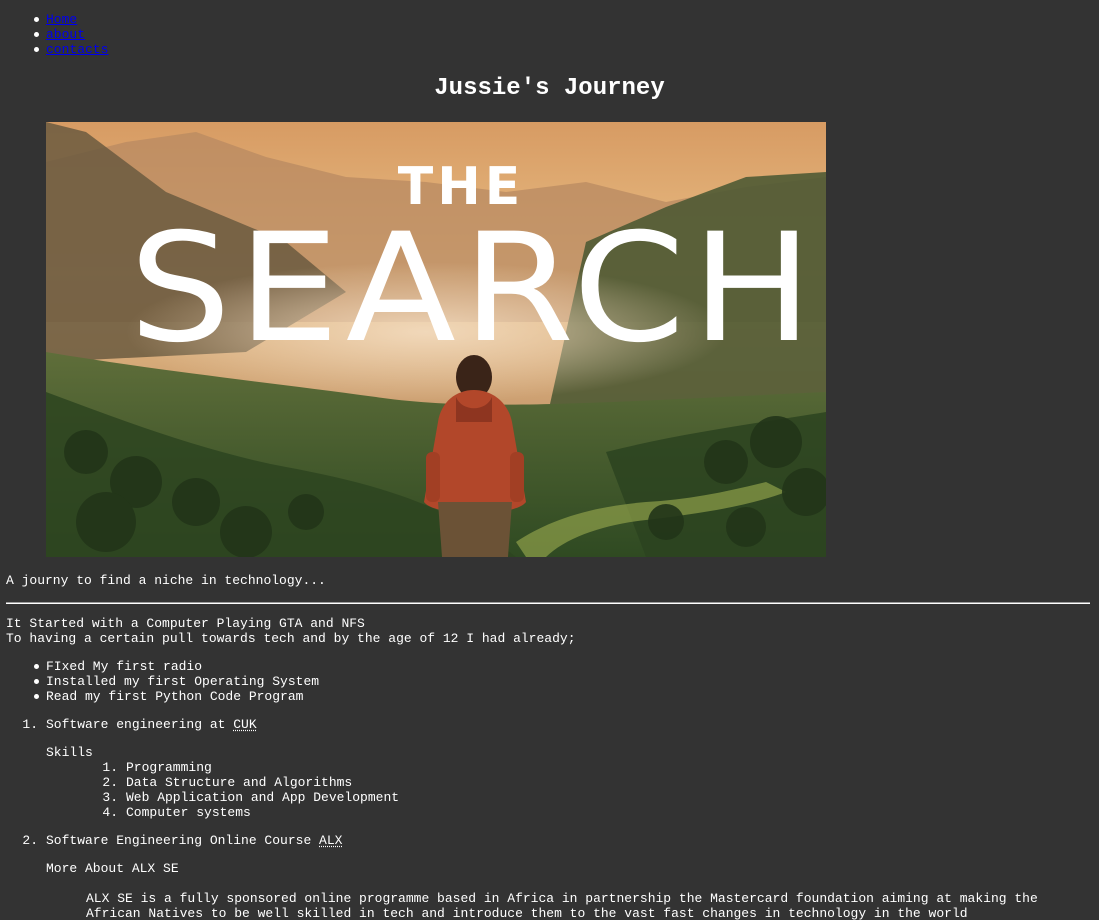 Image resolution: width=1099 pixels, height=920 pixels. I want to click on nav-item-contacts: contacts, so click(70, 49).